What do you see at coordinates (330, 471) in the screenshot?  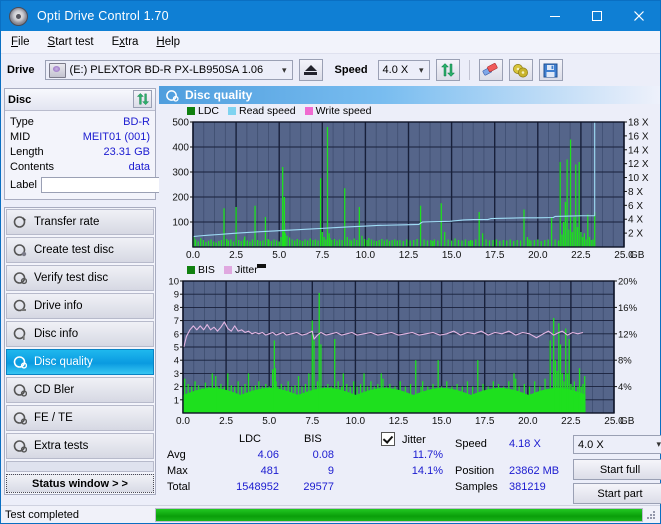 I see `stats-max-bis: 9` at bounding box center [330, 471].